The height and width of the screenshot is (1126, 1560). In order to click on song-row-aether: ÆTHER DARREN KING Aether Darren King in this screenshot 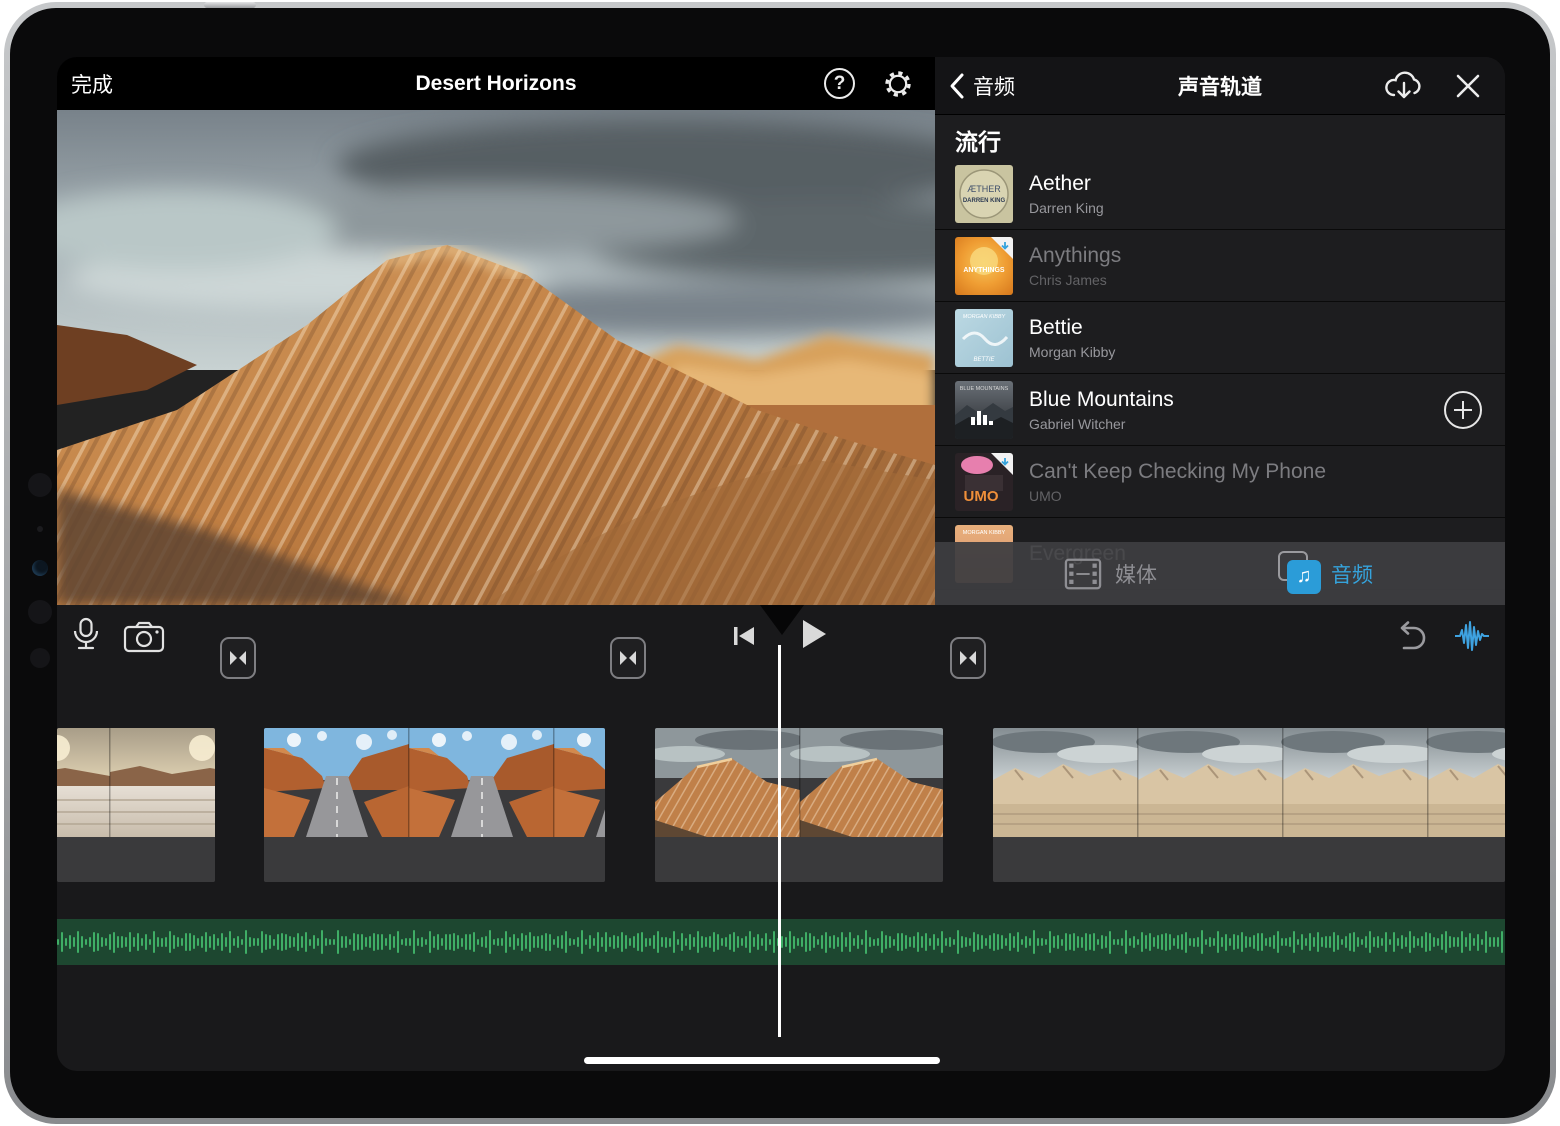, I will do `click(1220, 194)`.